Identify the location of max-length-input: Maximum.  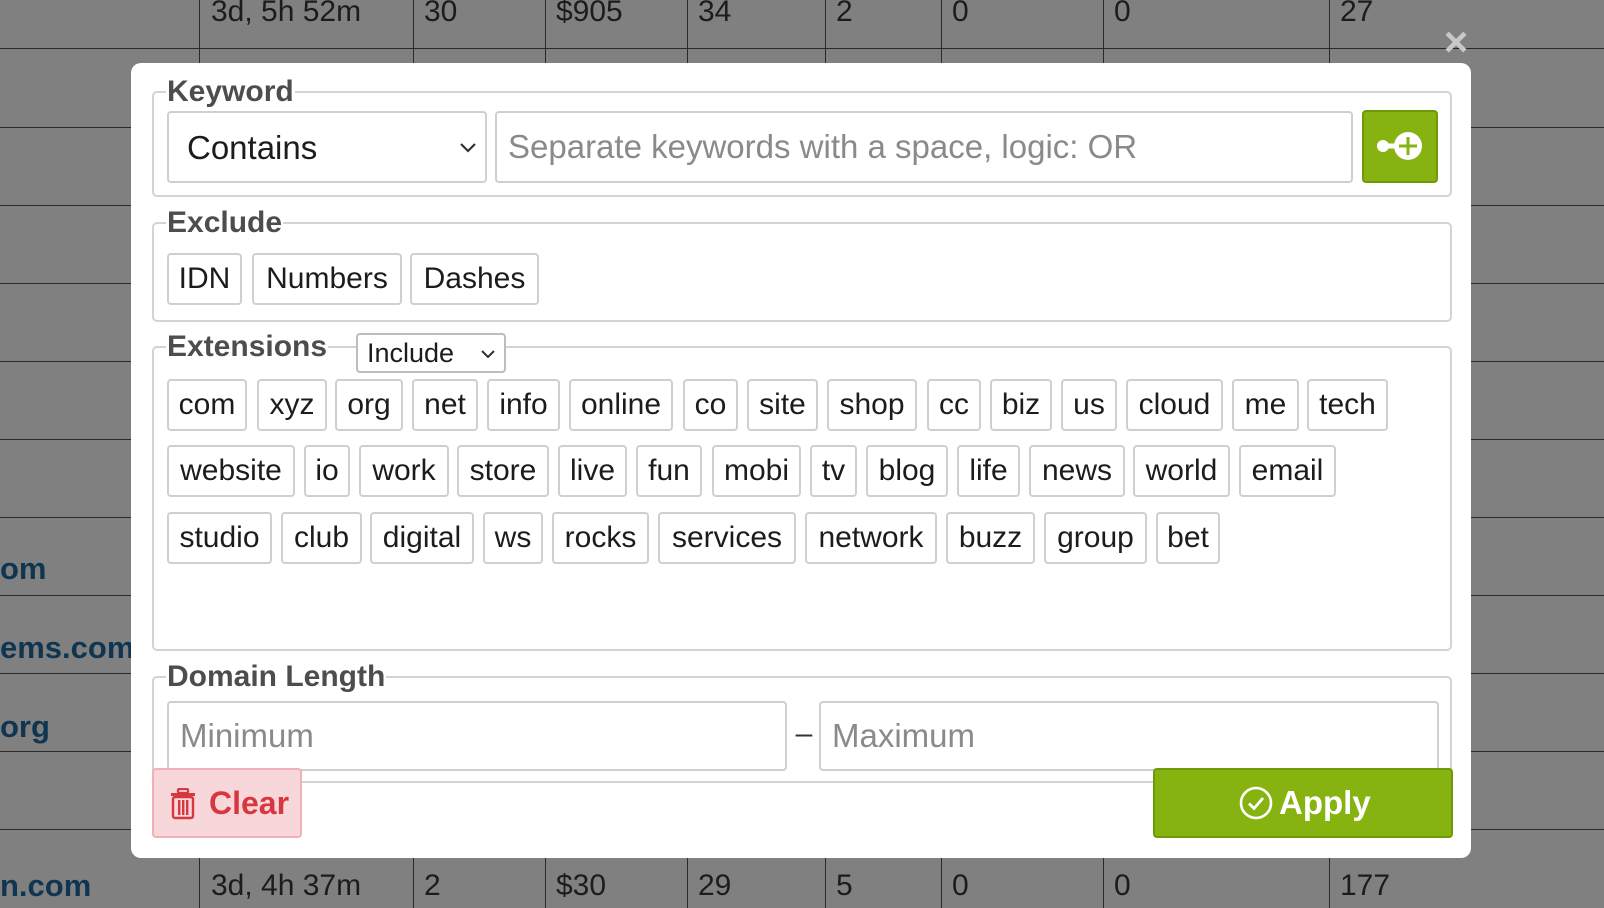
(1129, 736).